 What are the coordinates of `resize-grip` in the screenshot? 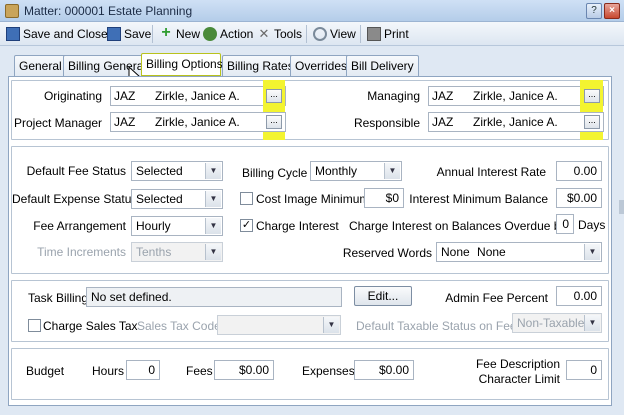 It's located at (621, 207).